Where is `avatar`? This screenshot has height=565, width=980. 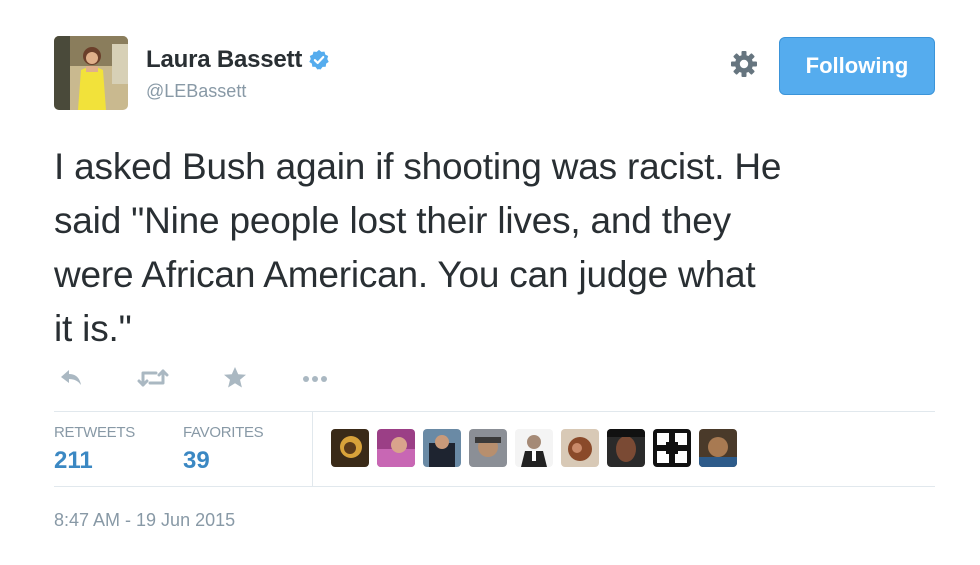 avatar is located at coordinates (91, 73).